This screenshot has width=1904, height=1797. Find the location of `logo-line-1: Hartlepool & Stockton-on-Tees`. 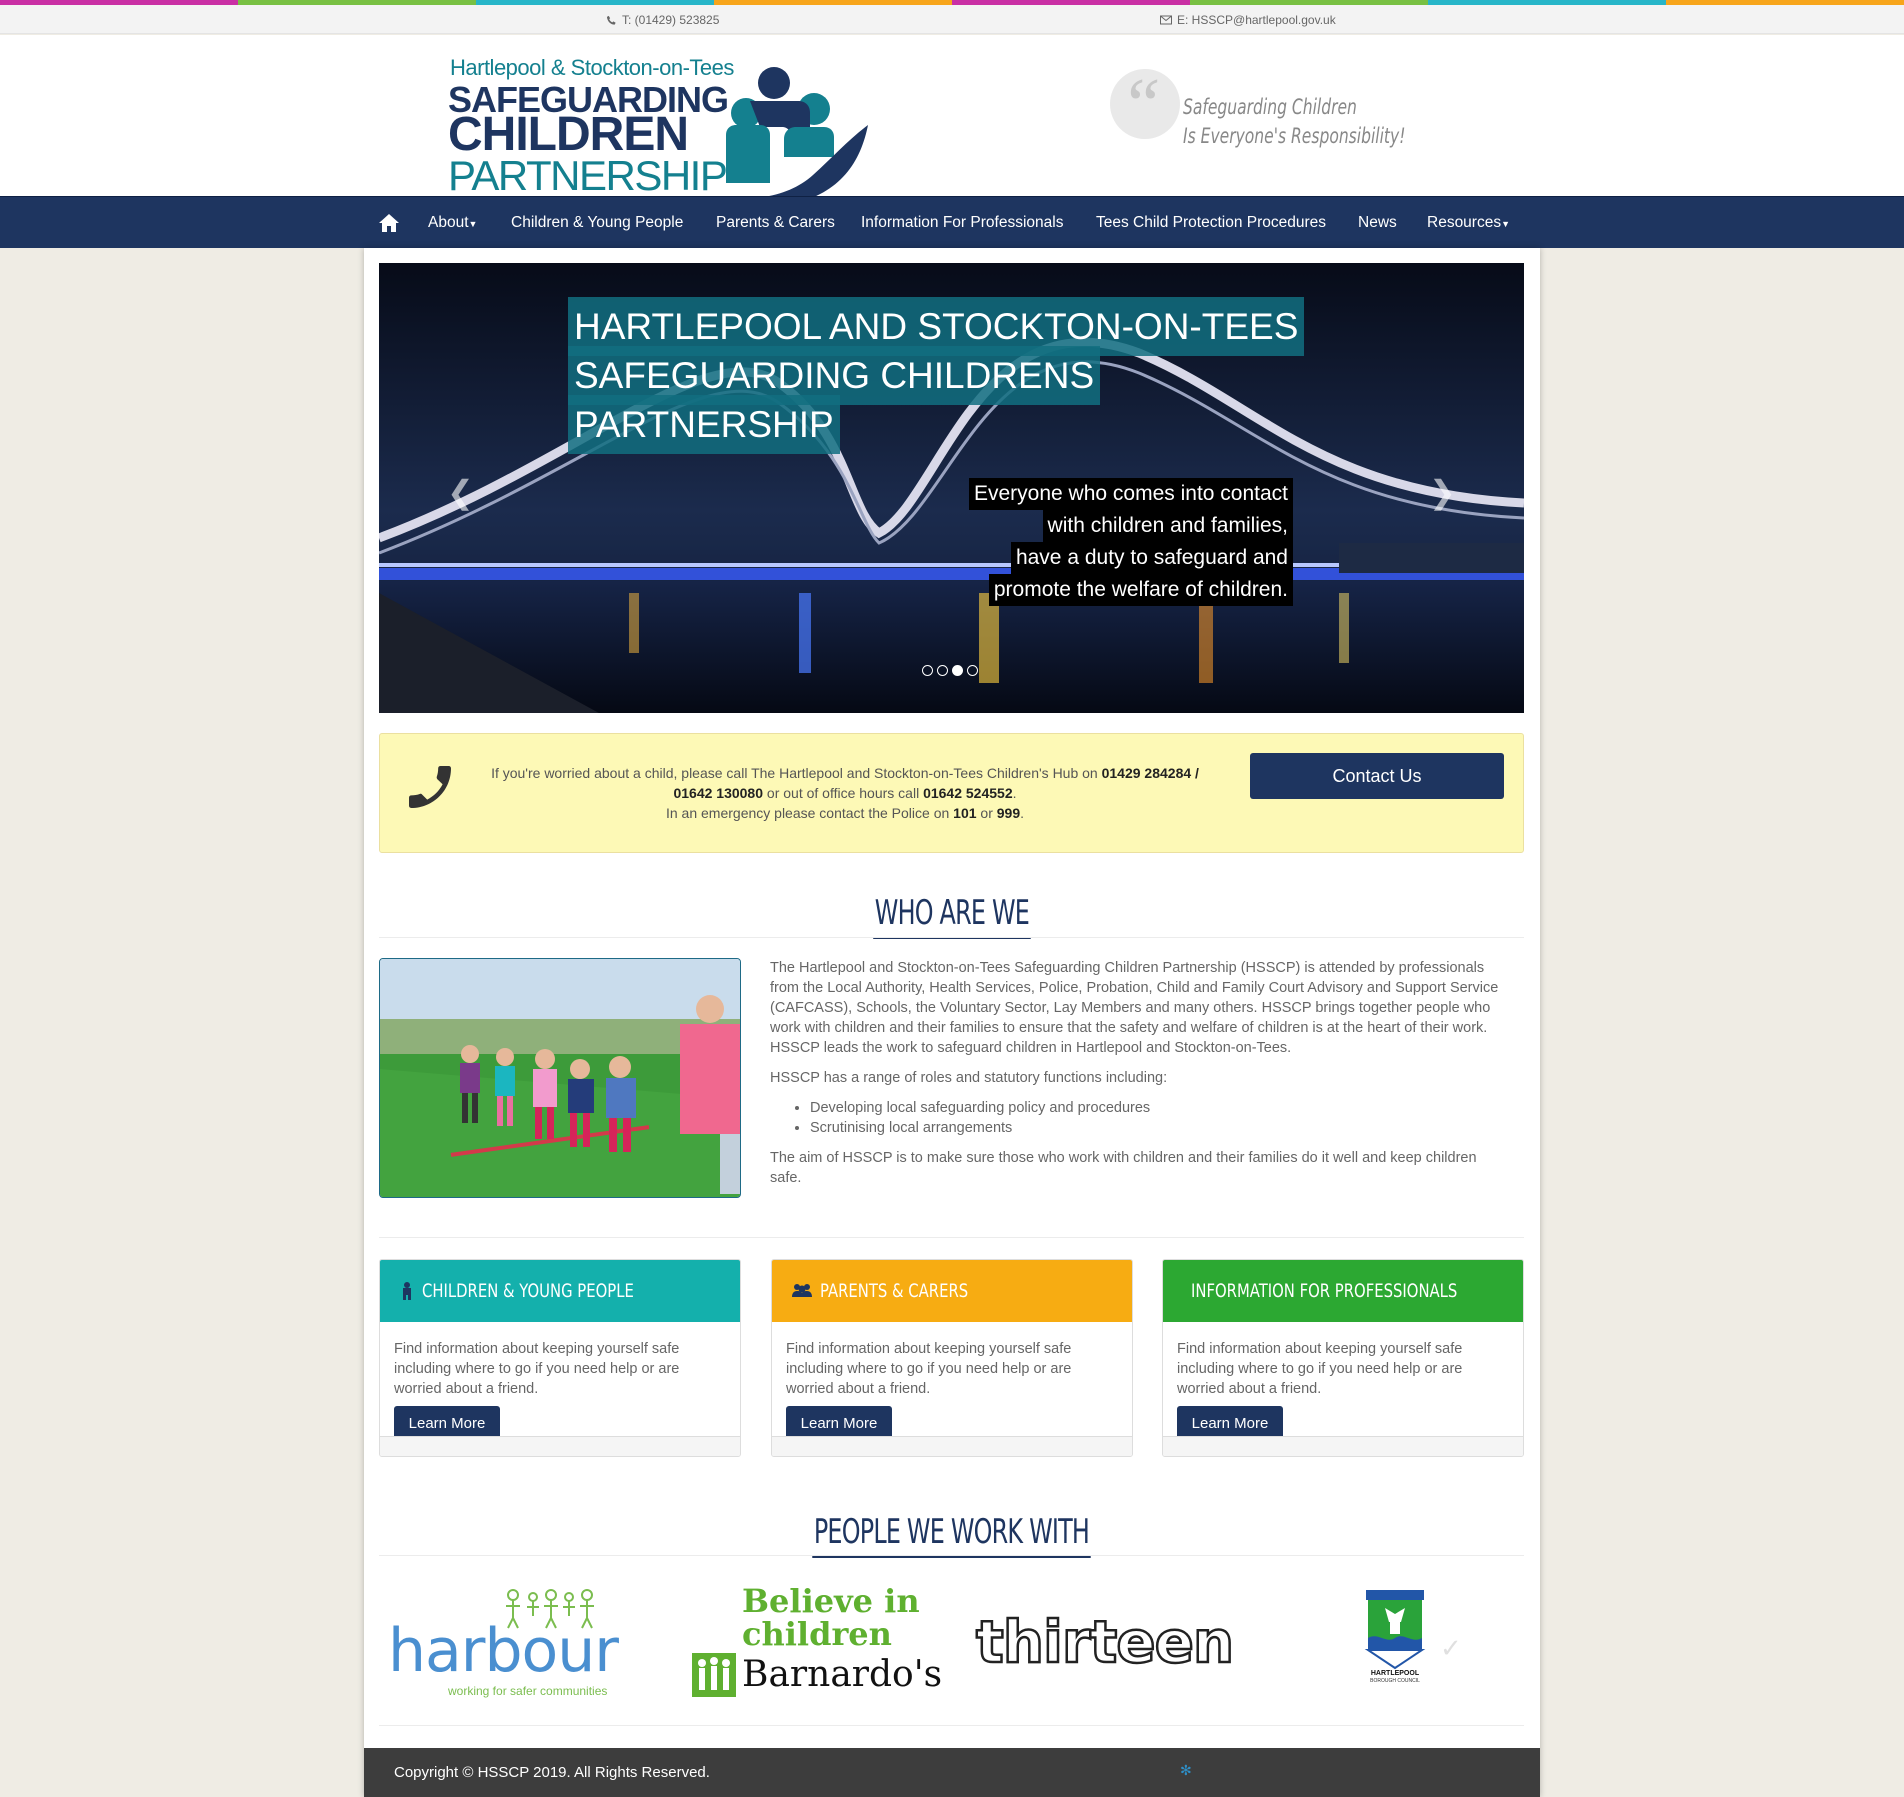

logo-line-1: Hartlepool & Stockton-on-Tees is located at coordinates (592, 67).